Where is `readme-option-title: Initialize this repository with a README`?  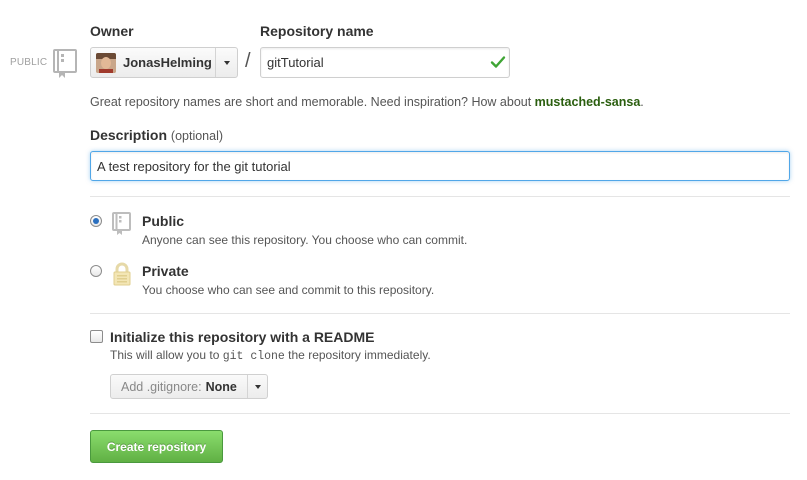 readme-option-title: Initialize this repository with a README is located at coordinates (242, 337).